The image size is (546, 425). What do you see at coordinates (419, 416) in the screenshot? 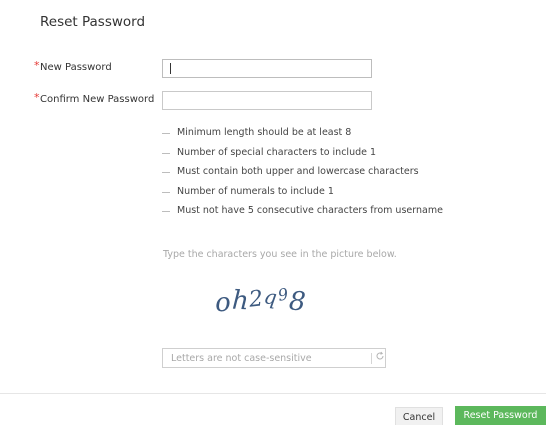
I see `cancel-button: Cancel` at bounding box center [419, 416].